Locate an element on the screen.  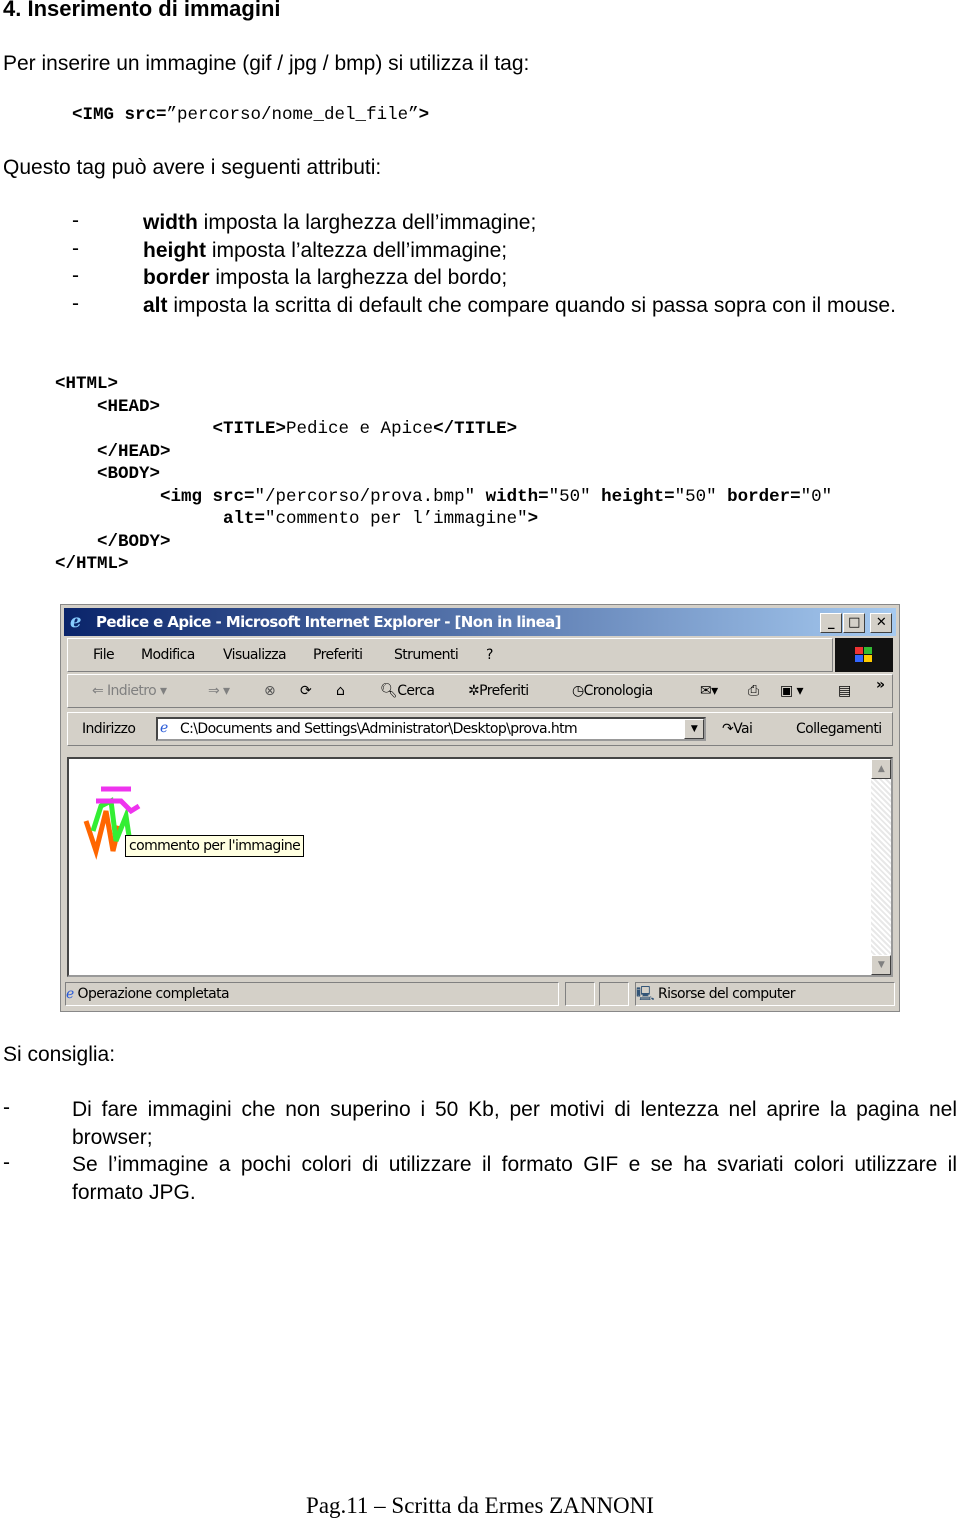
code-line: <BODY> is located at coordinates (443, 475).